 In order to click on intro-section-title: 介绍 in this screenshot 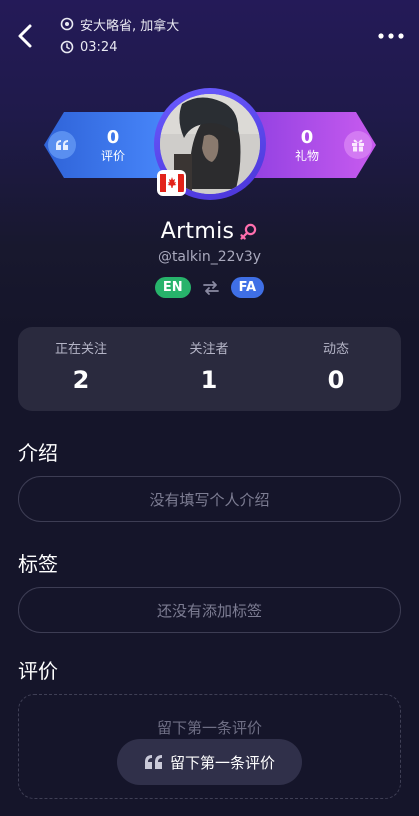, I will do `click(38, 453)`.